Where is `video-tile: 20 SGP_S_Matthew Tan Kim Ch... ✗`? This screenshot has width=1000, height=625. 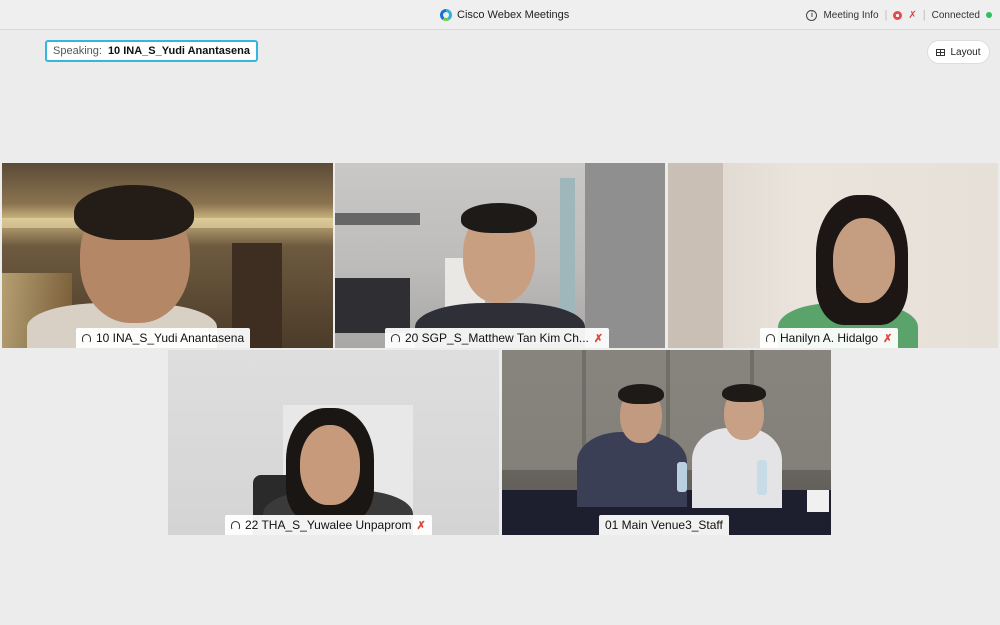
video-tile: 20 SGP_S_Matthew Tan Kim Ch... ✗ is located at coordinates (500, 255).